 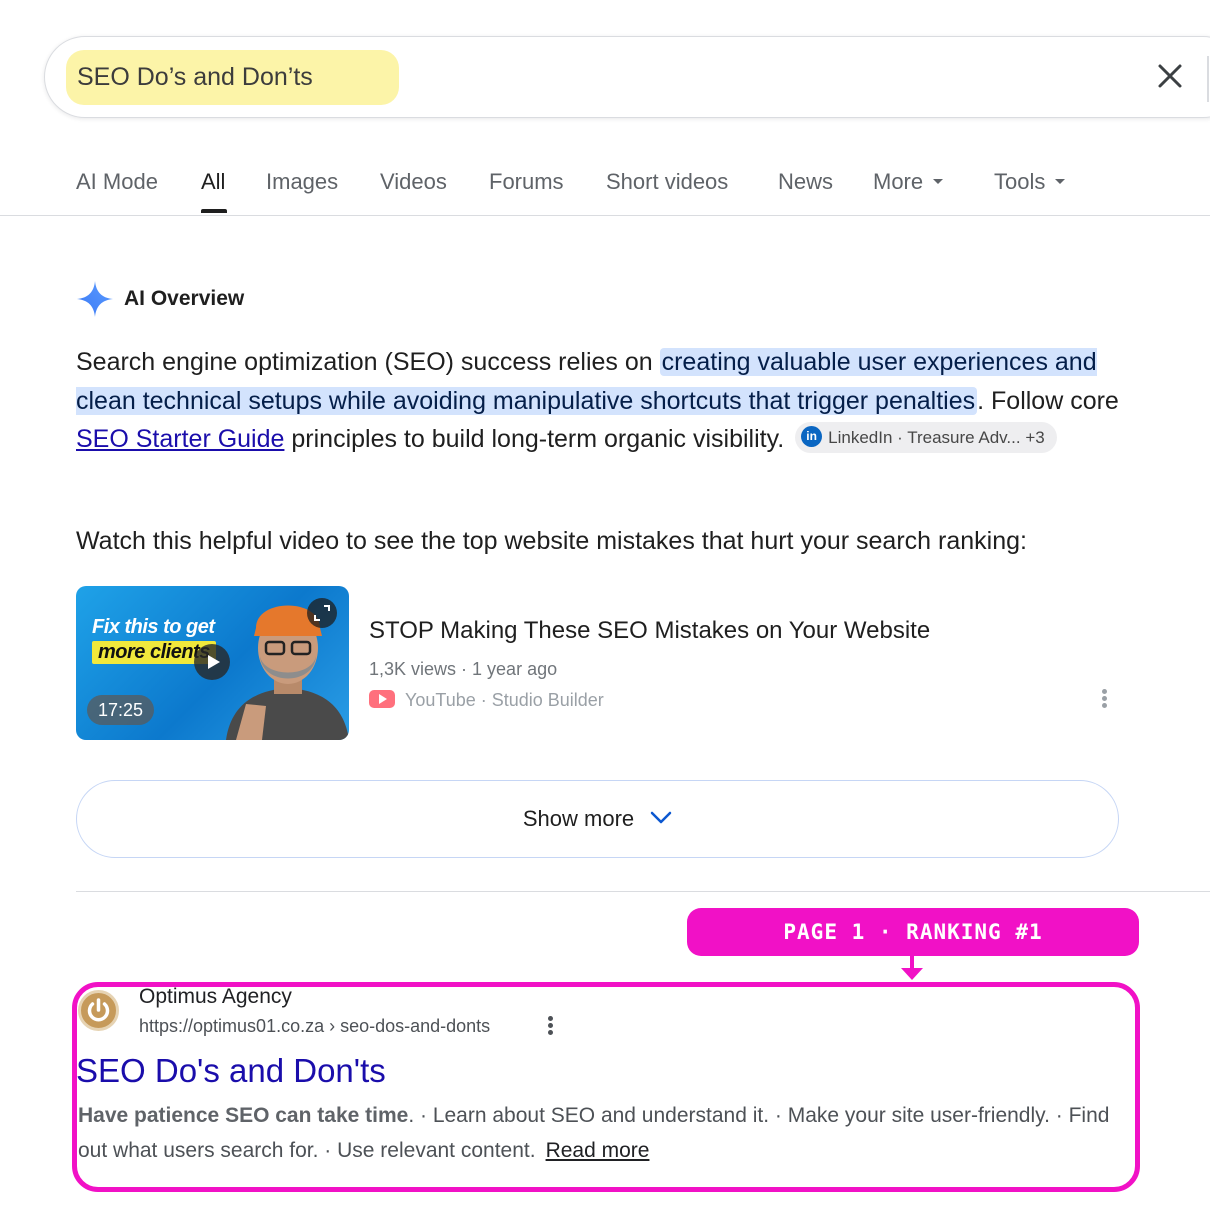 I want to click on video-meta: 1,3K views · 1 year ago, so click(x=463, y=669).